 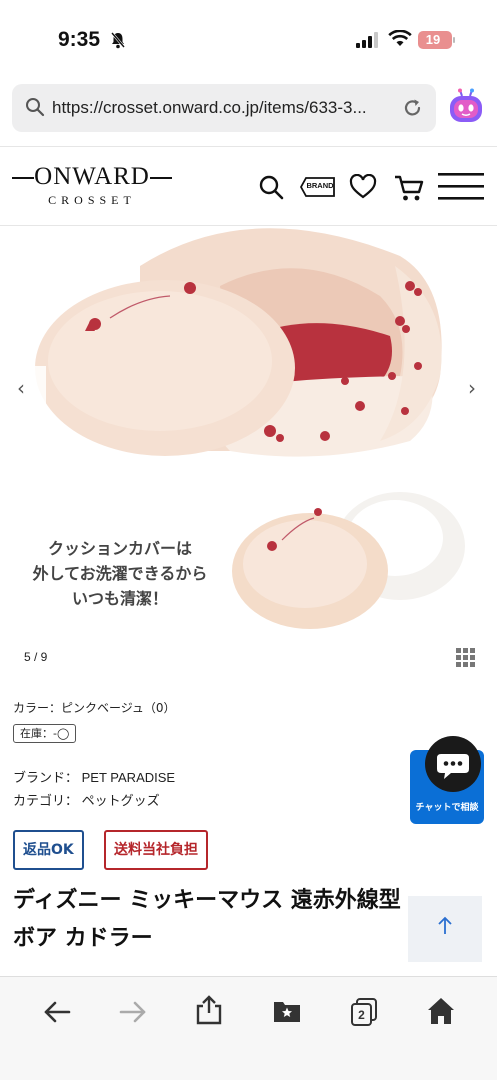 What do you see at coordinates (248, 40) in the screenshot?
I see `status-bar: 9:35 19` at bounding box center [248, 40].